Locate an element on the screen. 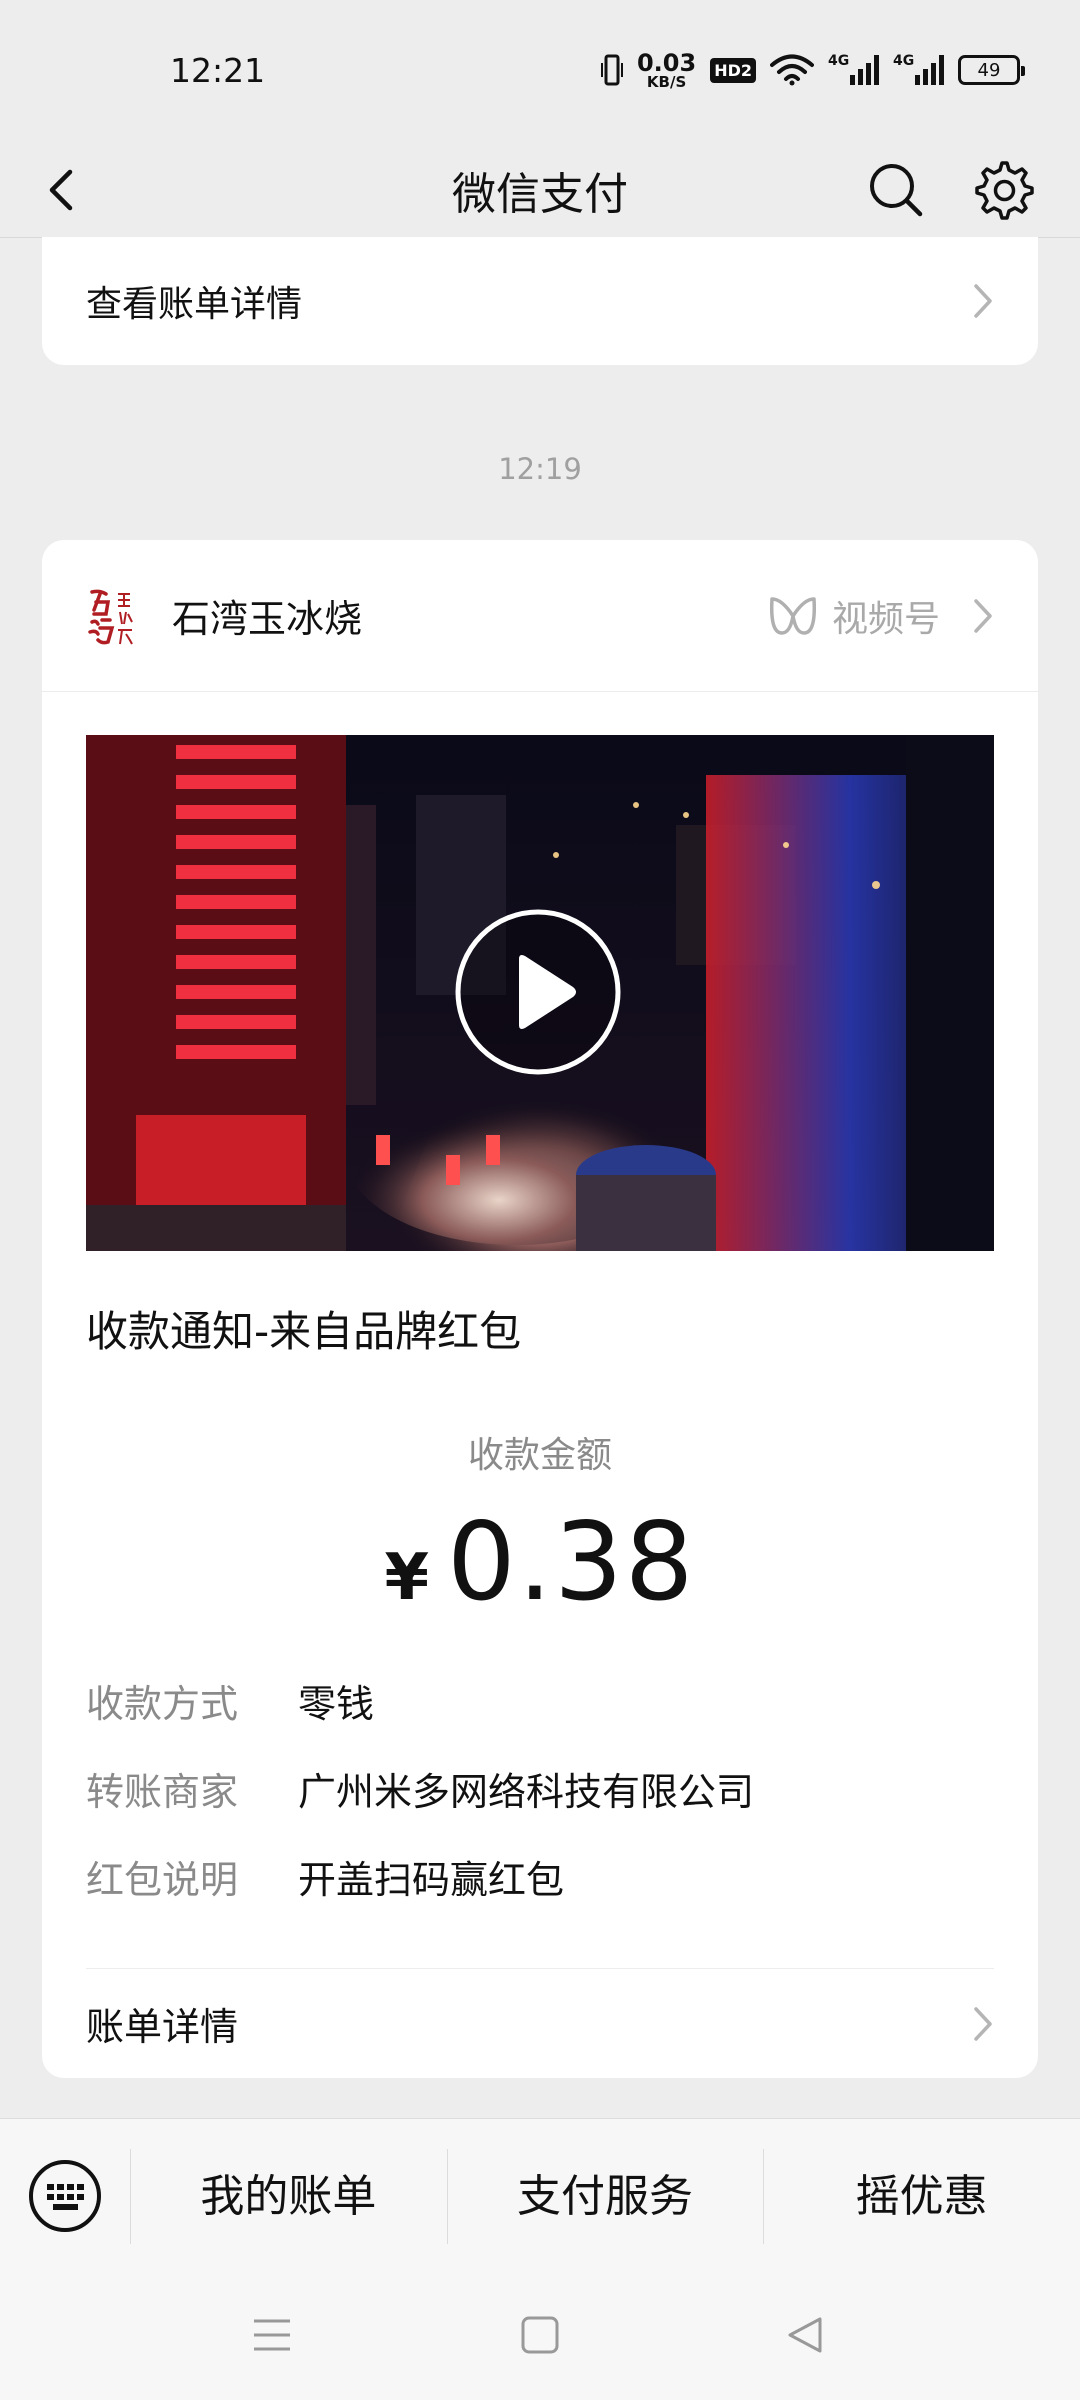  info-row-description: 红包说明 开盖扫码赢红包 is located at coordinates (325, 1876).